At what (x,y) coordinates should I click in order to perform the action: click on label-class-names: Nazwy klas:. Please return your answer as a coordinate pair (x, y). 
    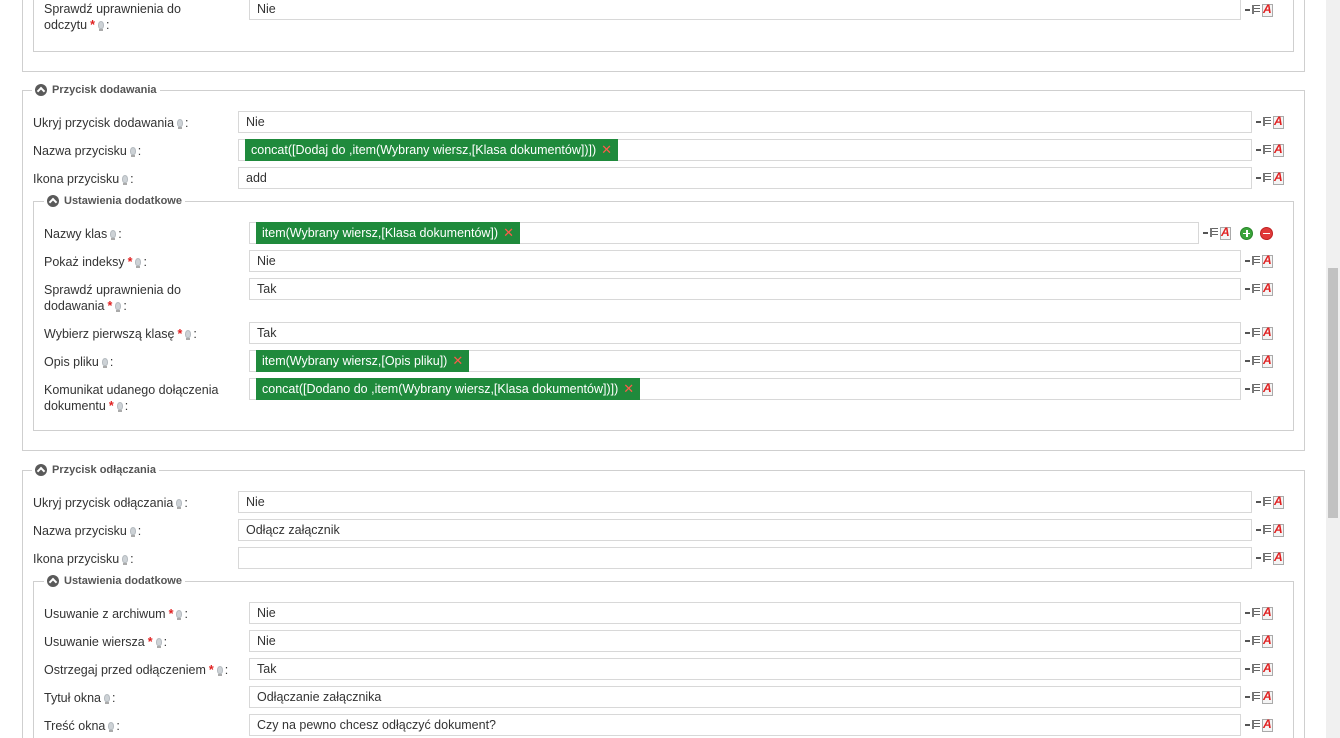
    Looking at the image, I should click on (83, 234).